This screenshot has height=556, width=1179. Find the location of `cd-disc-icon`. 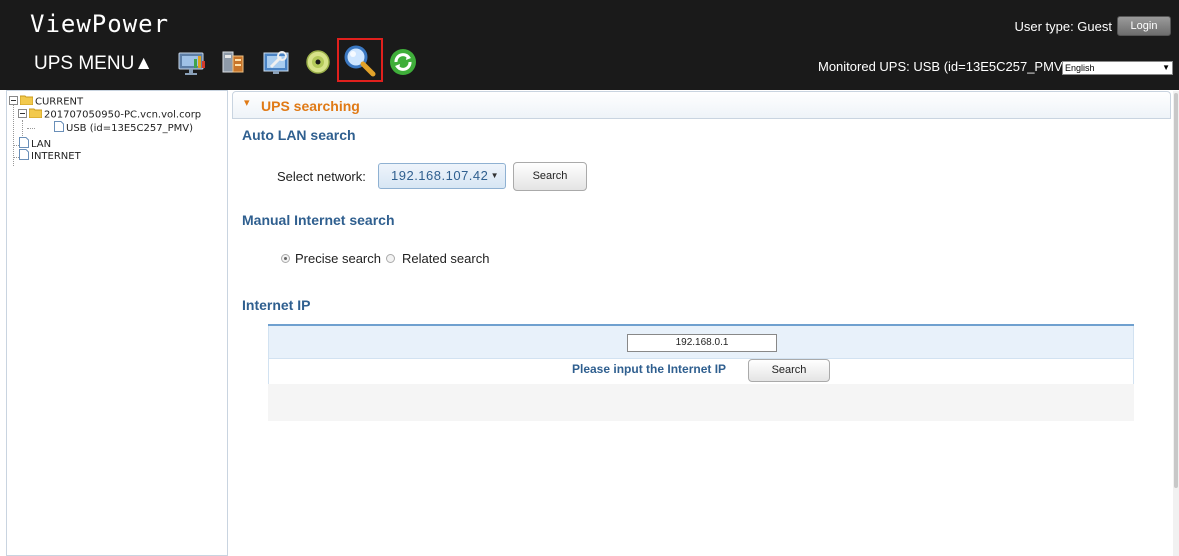

cd-disc-icon is located at coordinates (318, 62).